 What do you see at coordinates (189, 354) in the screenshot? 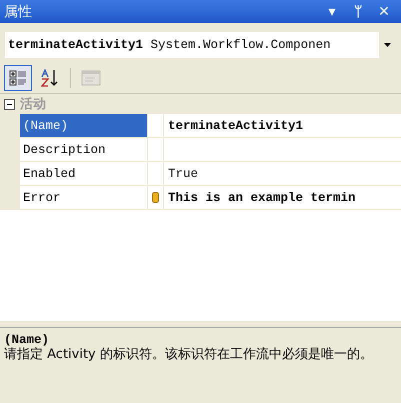
I see `description-text: 请指定 Activity 的标识符。该标识符在工作流中必须是唯一的。` at bounding box center [189, 354].